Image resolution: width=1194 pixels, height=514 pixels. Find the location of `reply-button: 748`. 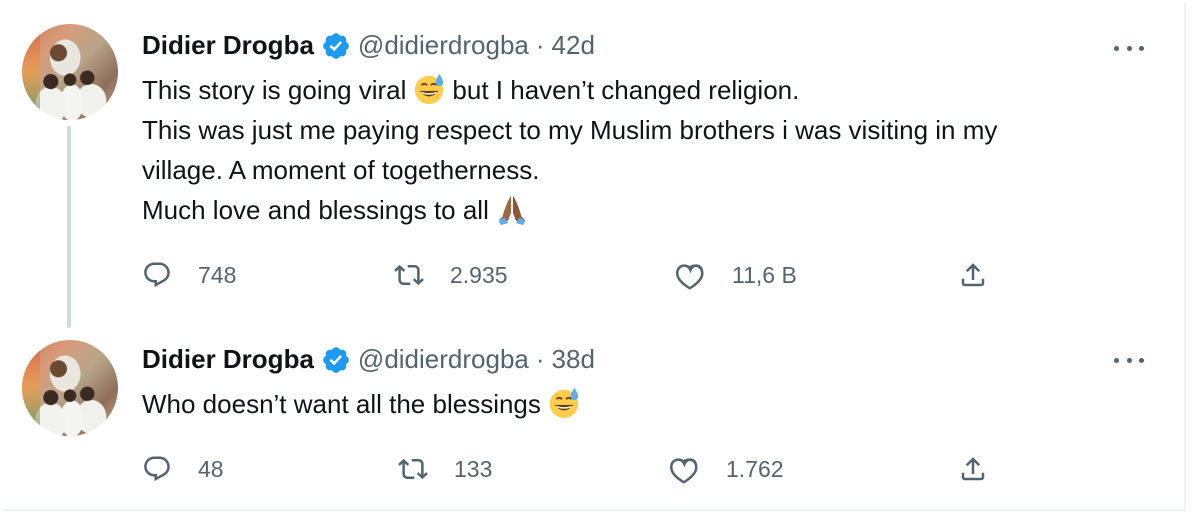

reply-button: 748 is located at coordinates (189, 275).